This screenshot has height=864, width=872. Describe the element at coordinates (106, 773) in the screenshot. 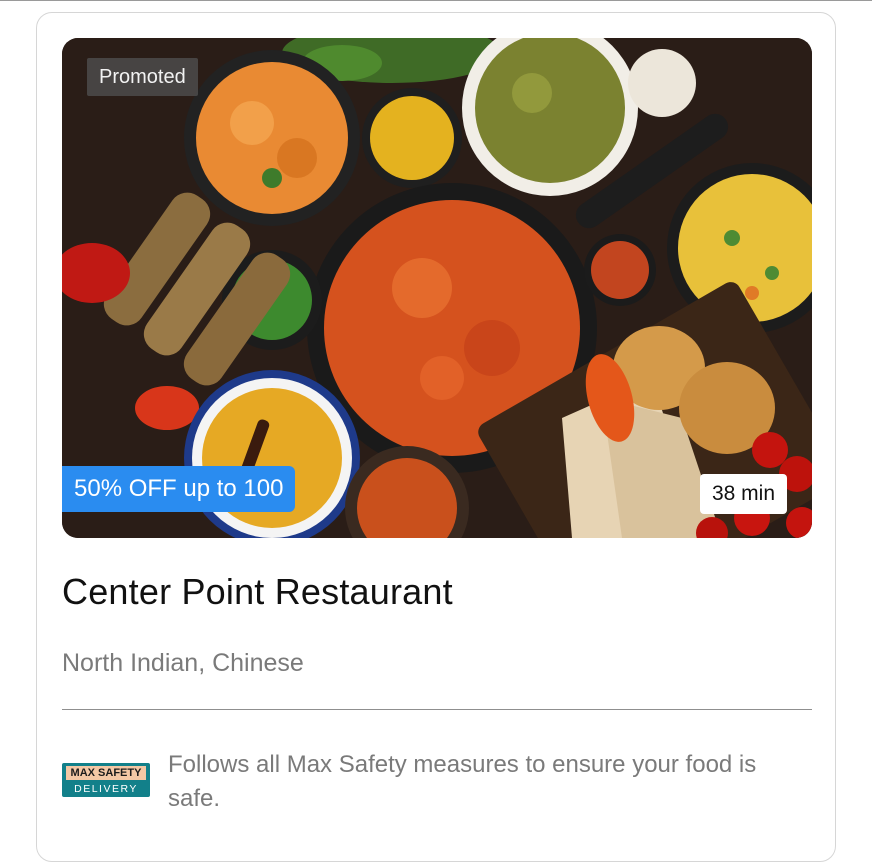

I see `safety-logo-line1: MAX SAFETY` at that location.